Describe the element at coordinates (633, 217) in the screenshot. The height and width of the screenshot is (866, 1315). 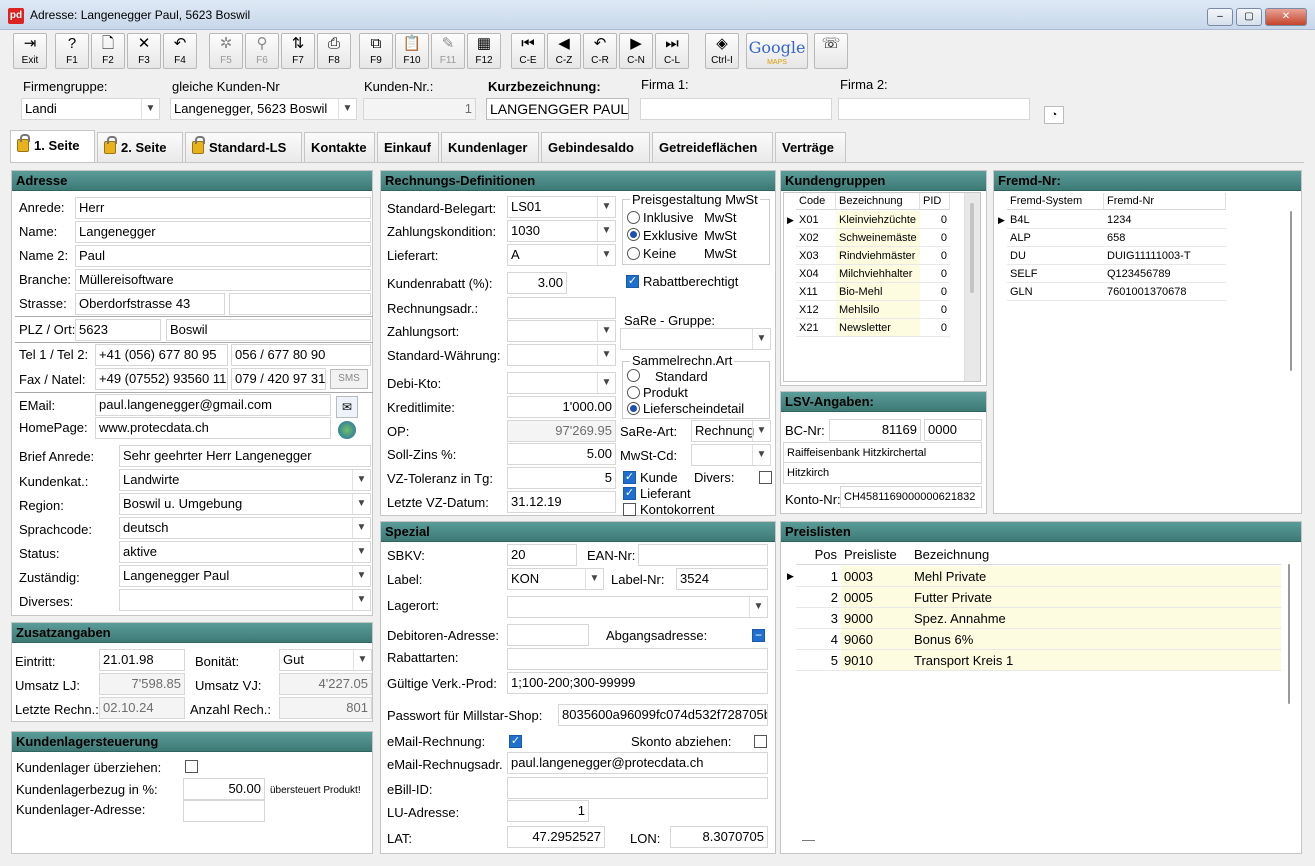
I see `preis-inklusive-radio` at that location.